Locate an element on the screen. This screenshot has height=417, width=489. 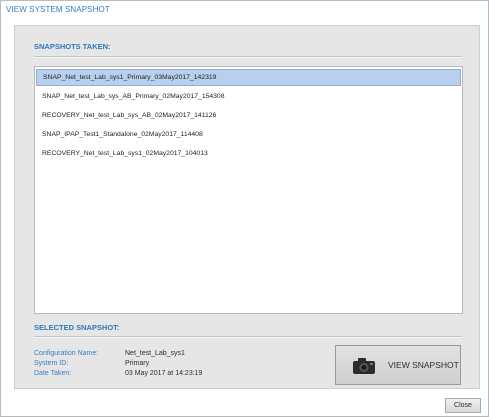
configuration-name-label: Configuration Name: is located at coordinates (66, 353).